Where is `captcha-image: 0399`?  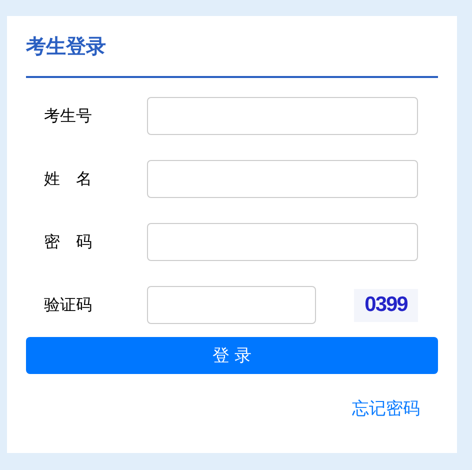
captcha-image: 0399 is located at coordinates (386, 305).